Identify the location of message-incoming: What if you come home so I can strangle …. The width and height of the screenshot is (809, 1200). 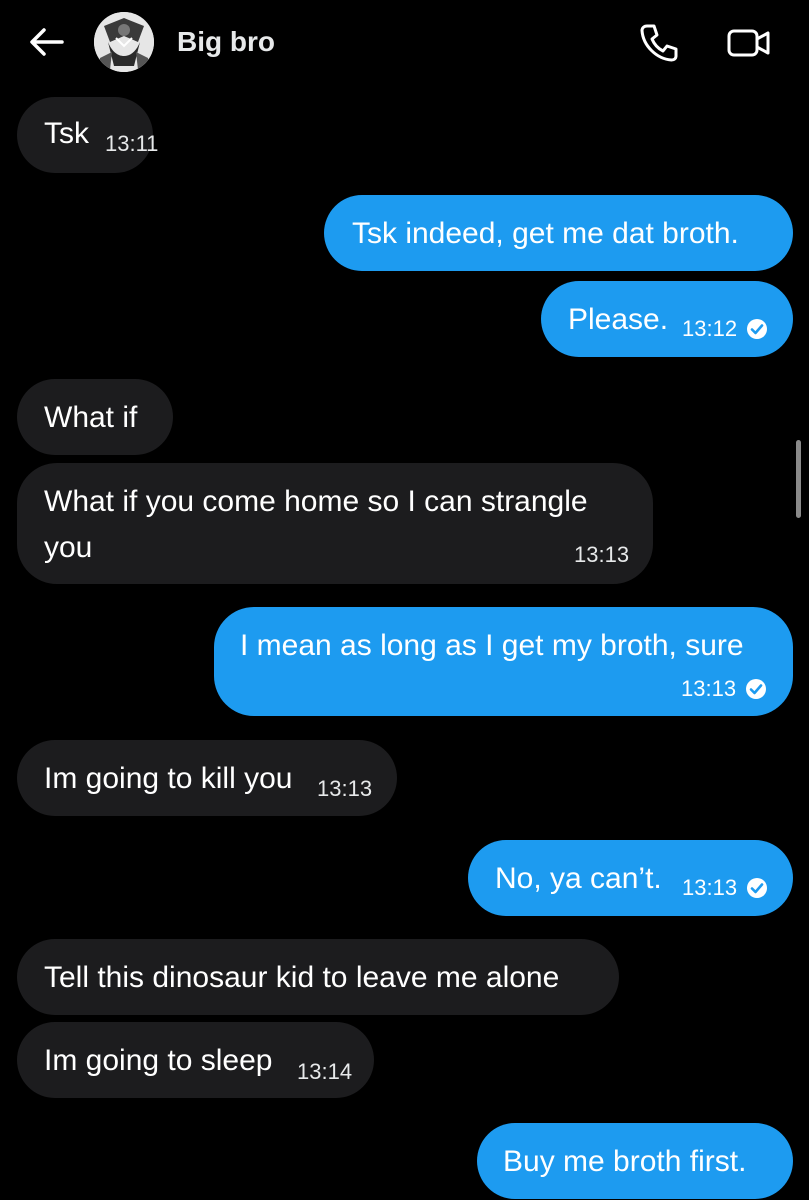
(335, 523).